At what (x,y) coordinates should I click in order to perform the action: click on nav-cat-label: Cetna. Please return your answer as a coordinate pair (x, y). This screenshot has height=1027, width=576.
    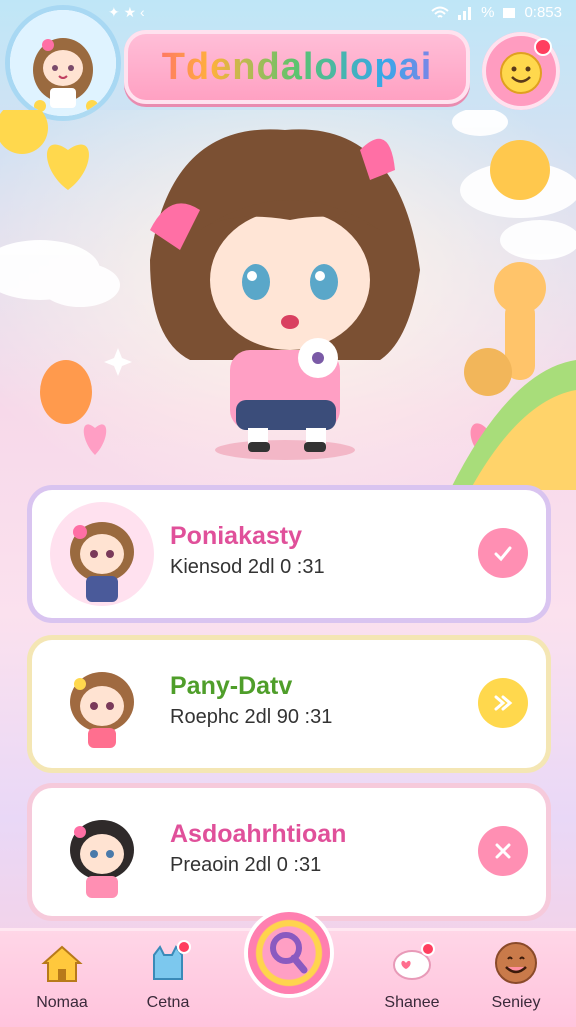
    Looking at the image, I should click on (168, 1002).